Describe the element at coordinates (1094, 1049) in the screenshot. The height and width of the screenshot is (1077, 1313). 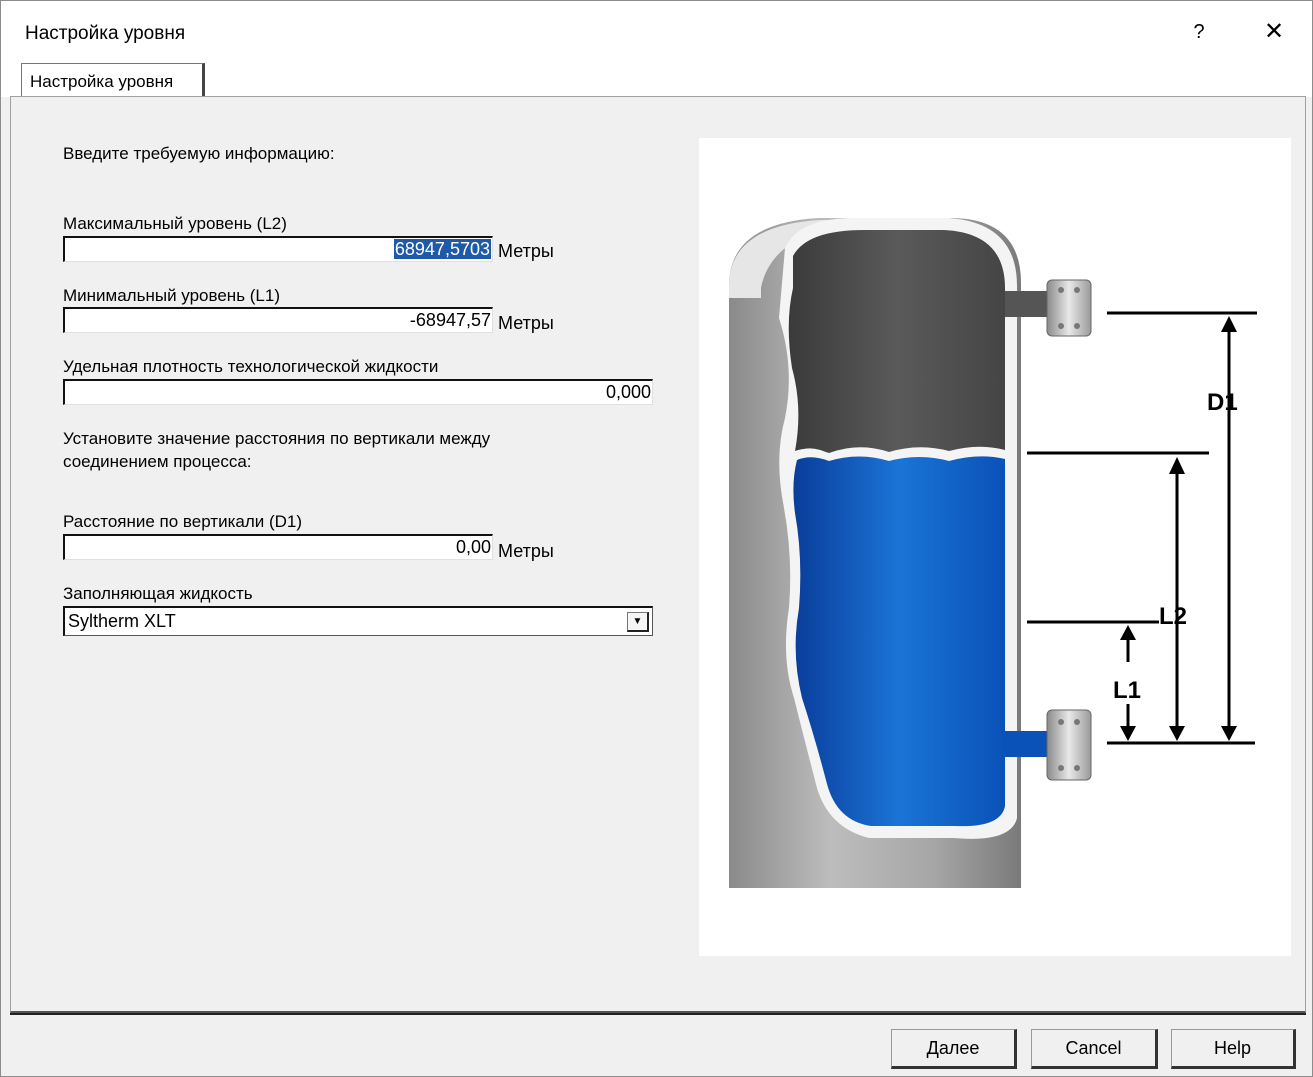
I see `cancel-button: Cancel` at that location.